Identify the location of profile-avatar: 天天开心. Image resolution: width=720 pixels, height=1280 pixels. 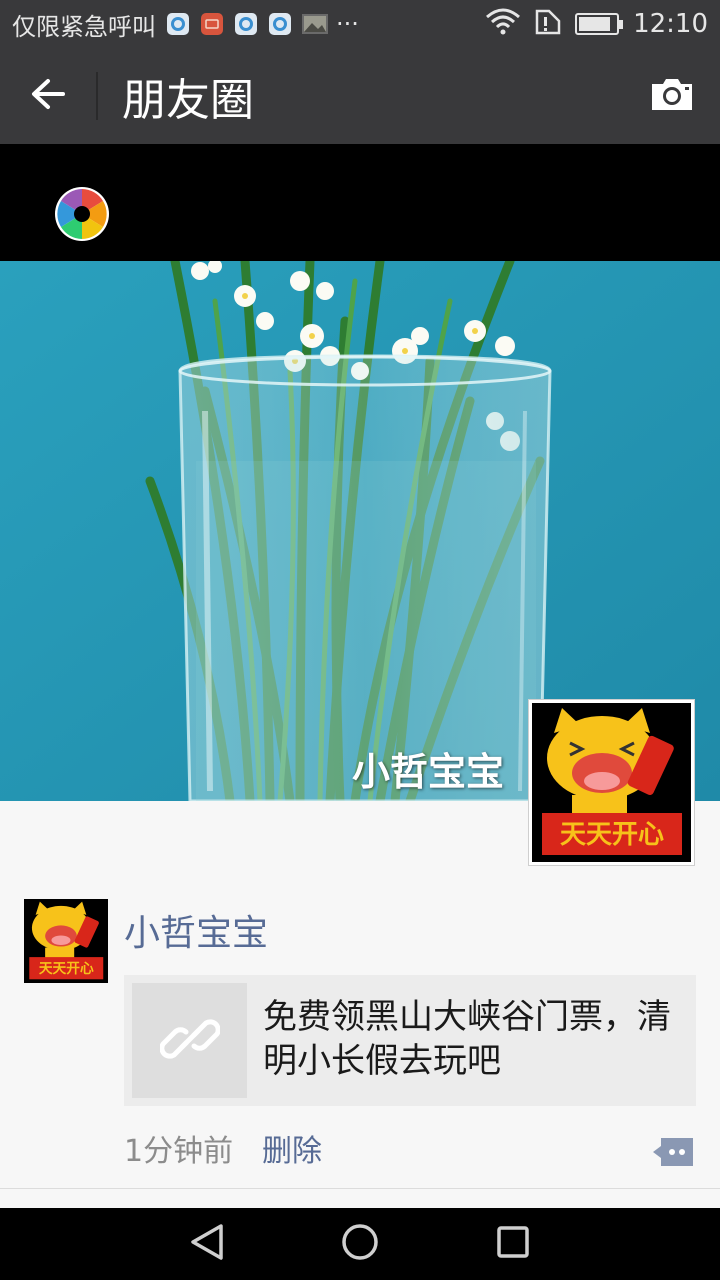
(611, 782).